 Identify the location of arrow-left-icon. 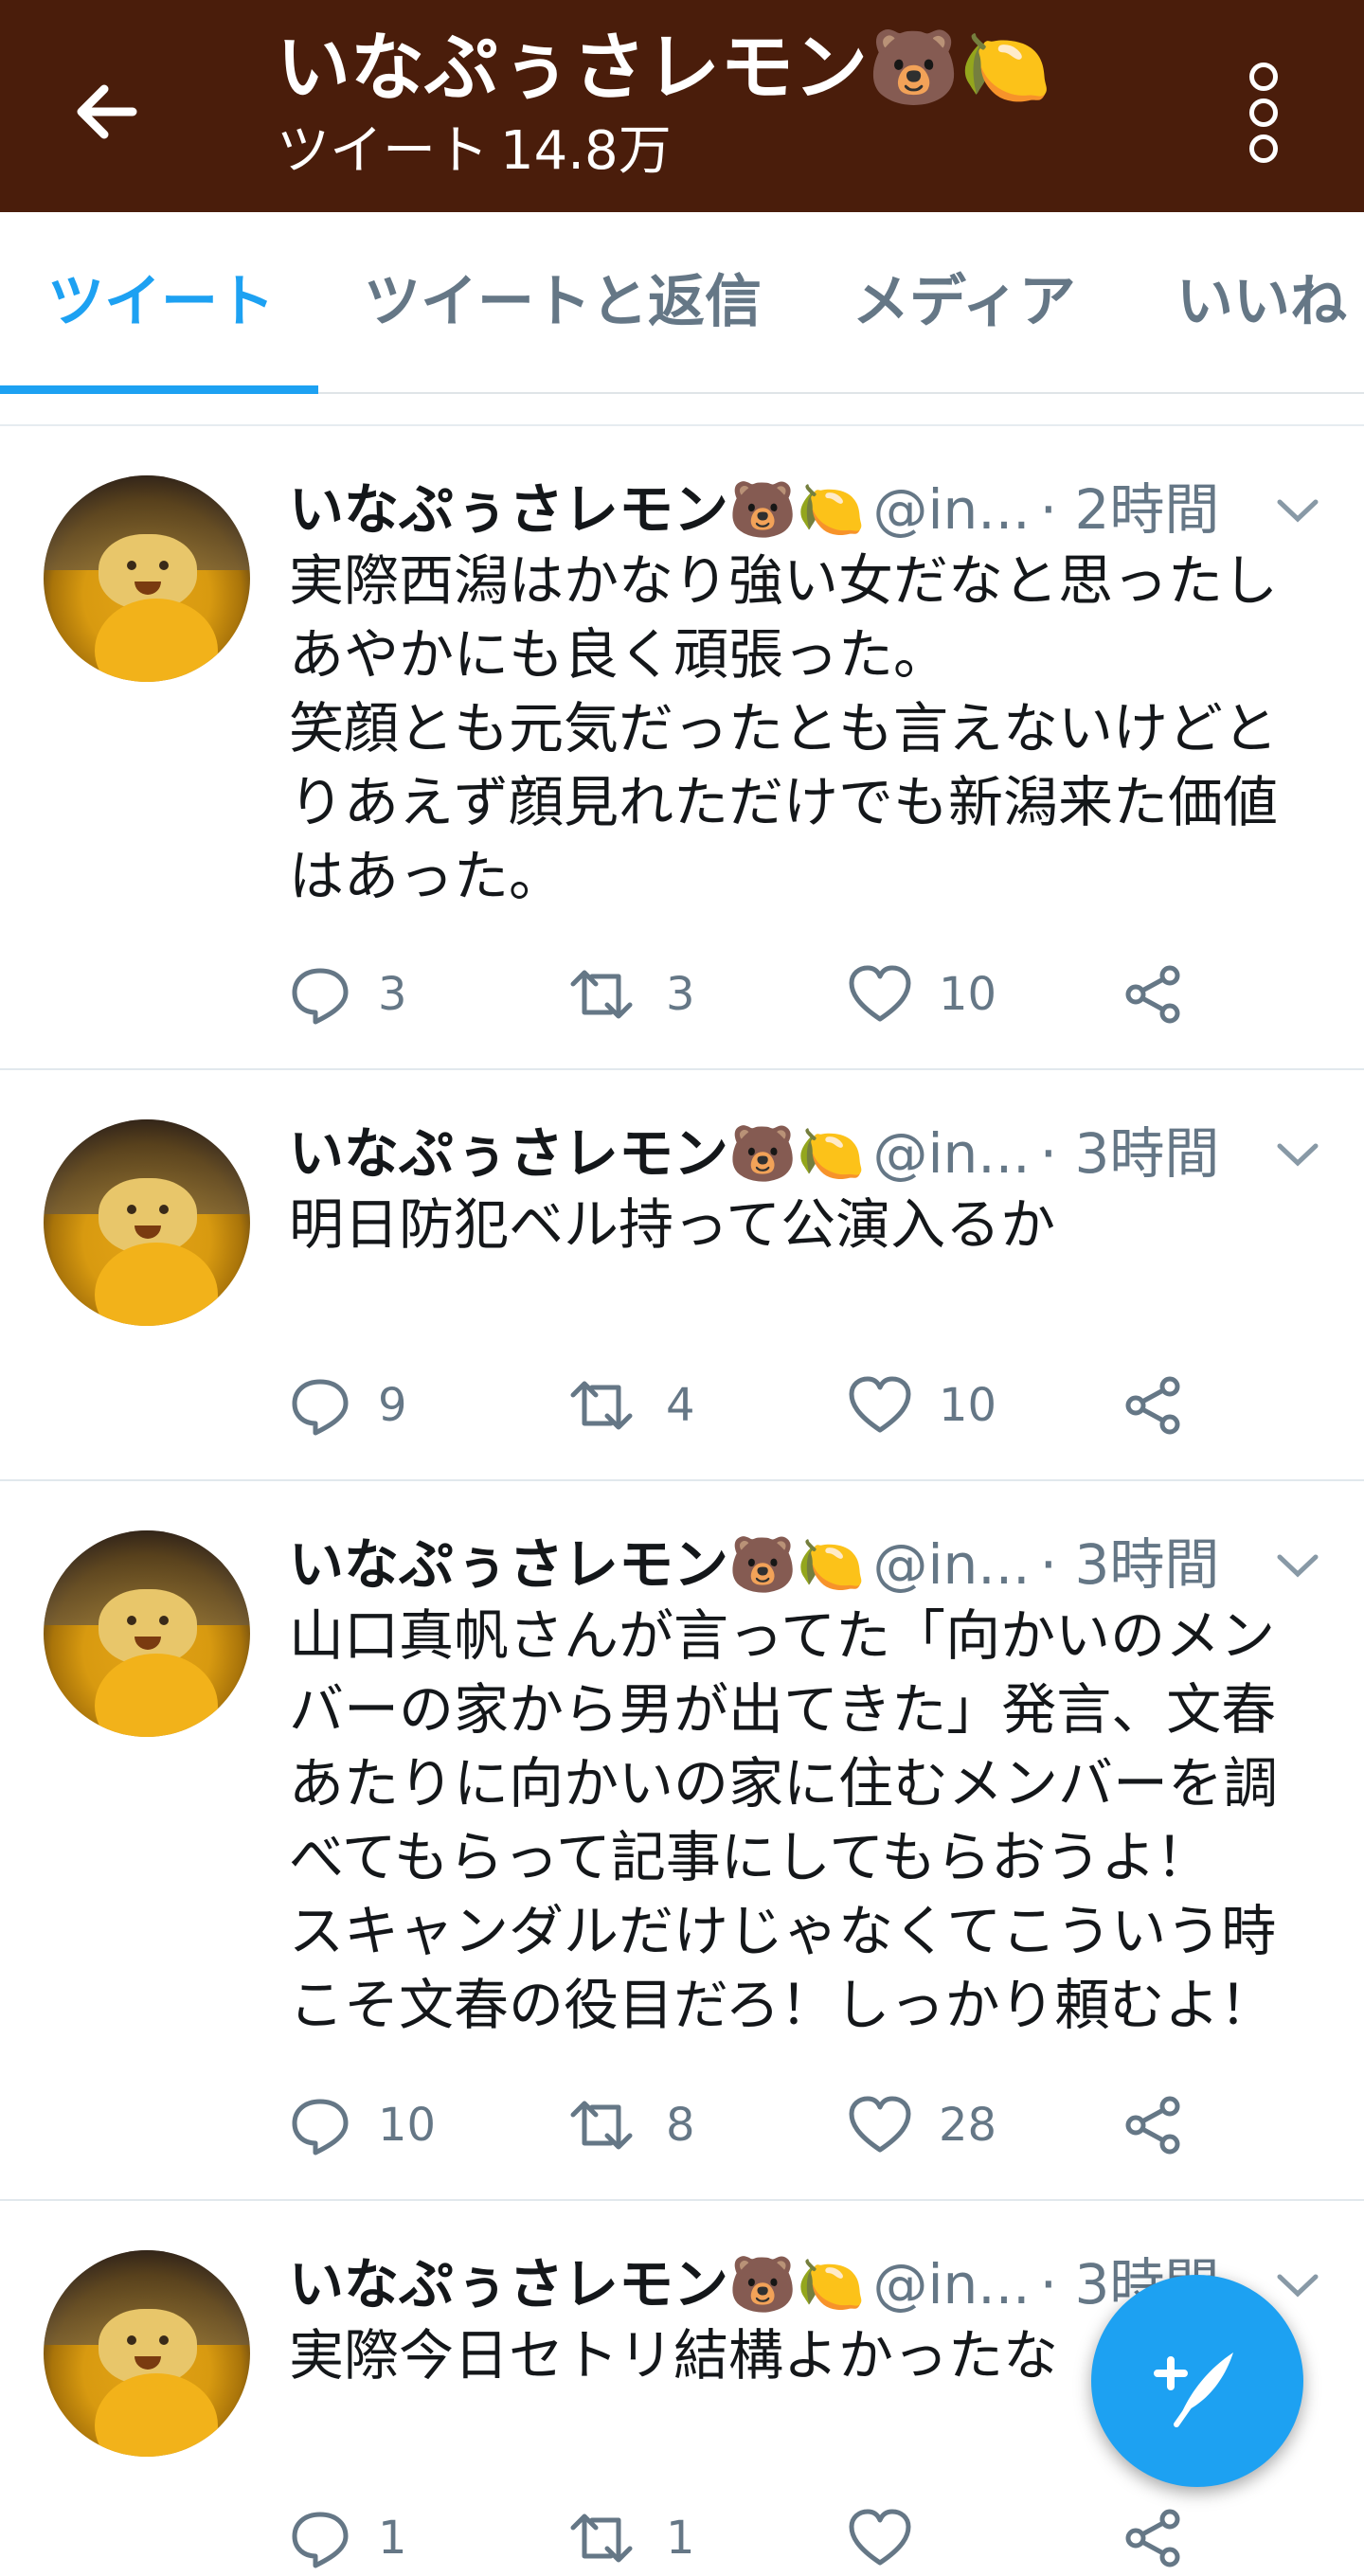
(107, 111).